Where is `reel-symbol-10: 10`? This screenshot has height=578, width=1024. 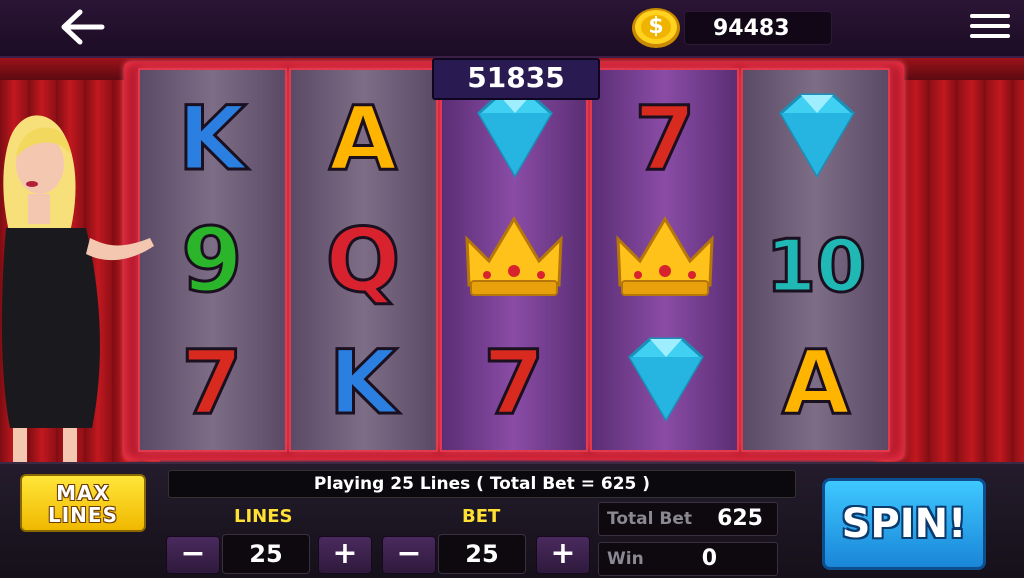
reel-symbol-10: 10 is located at coordinates (815, 257).